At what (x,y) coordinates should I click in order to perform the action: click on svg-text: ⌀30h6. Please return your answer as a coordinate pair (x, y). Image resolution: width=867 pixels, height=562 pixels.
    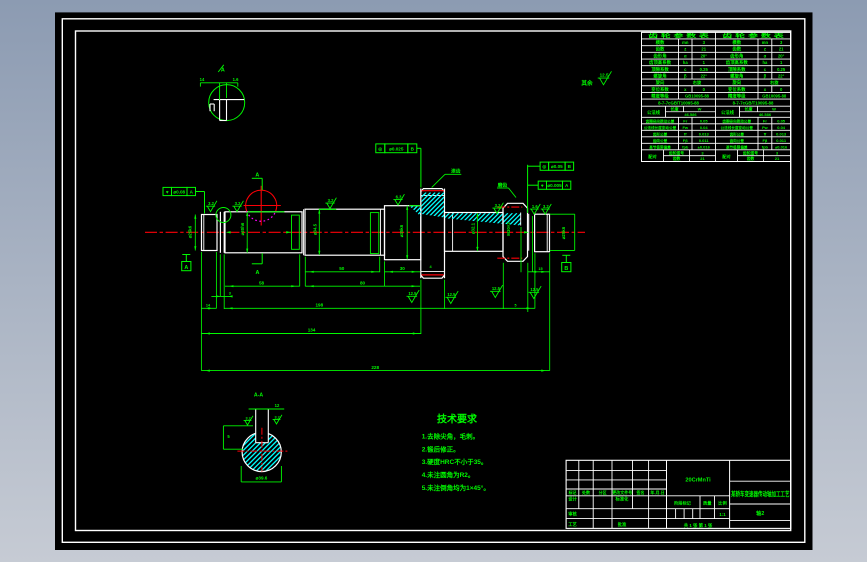
    Looking at the image, I should click on (242, 228).